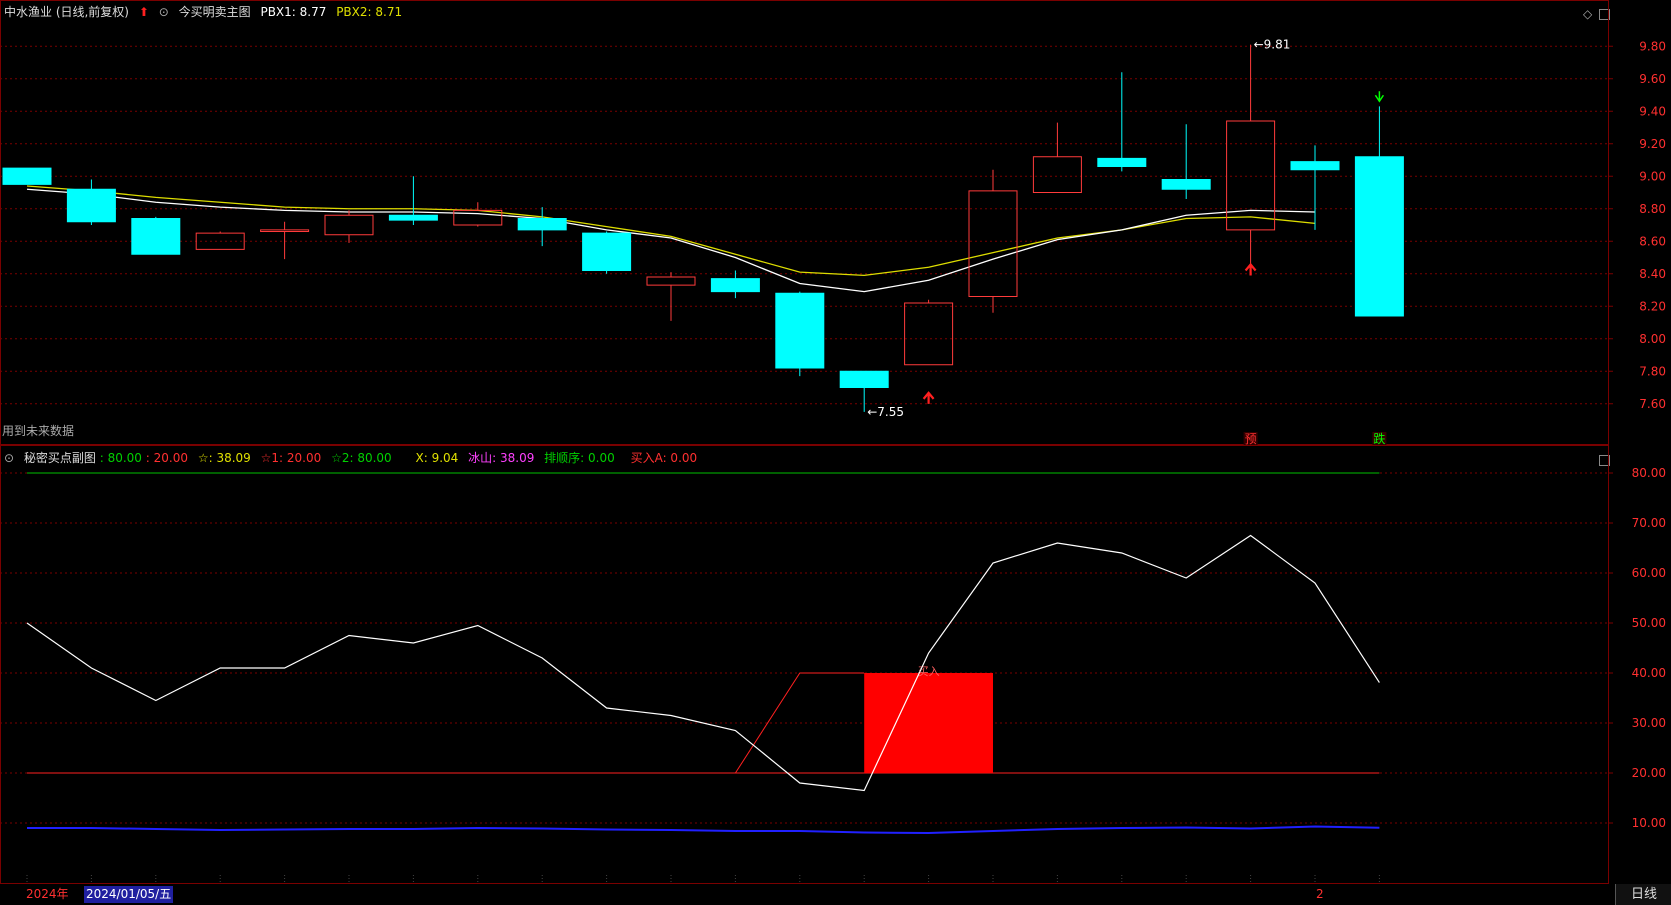 The height and width of the screenshot is (905, 1671). I want to click on y-tick-label: 20.00, so click(1649, 773).